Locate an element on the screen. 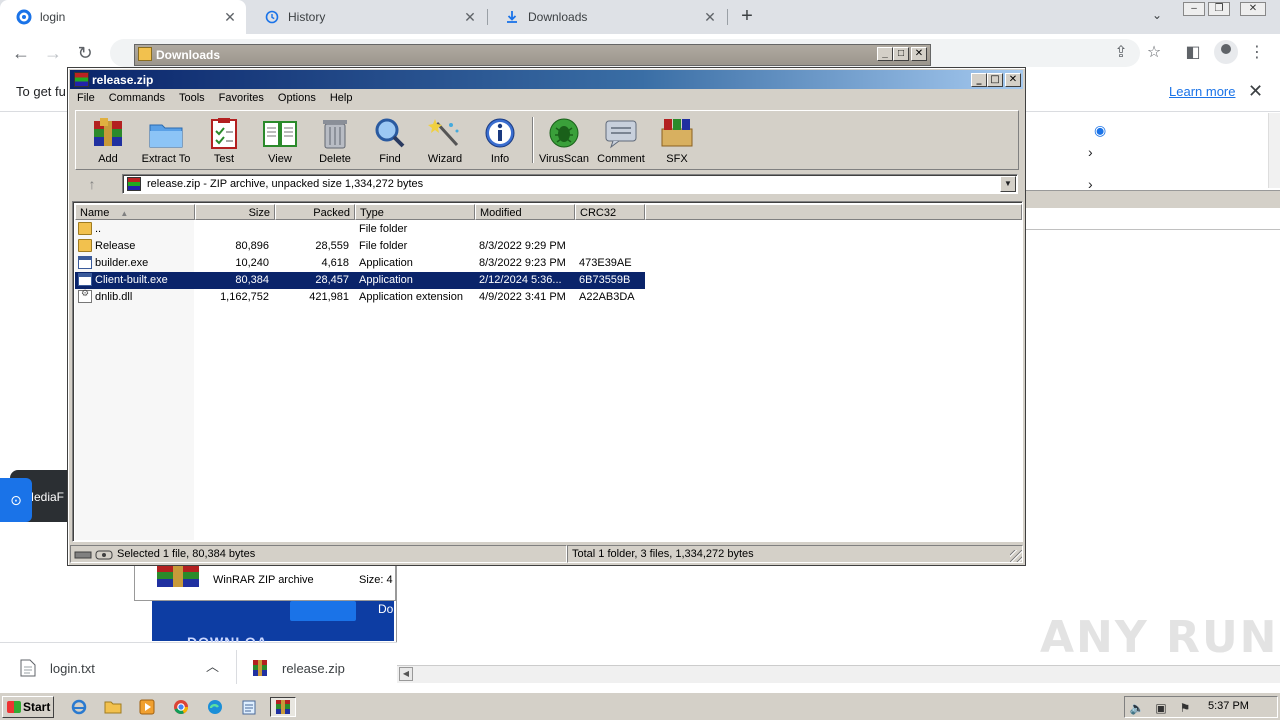  tab-login: login ✕ is located at coordinates (123, 17).